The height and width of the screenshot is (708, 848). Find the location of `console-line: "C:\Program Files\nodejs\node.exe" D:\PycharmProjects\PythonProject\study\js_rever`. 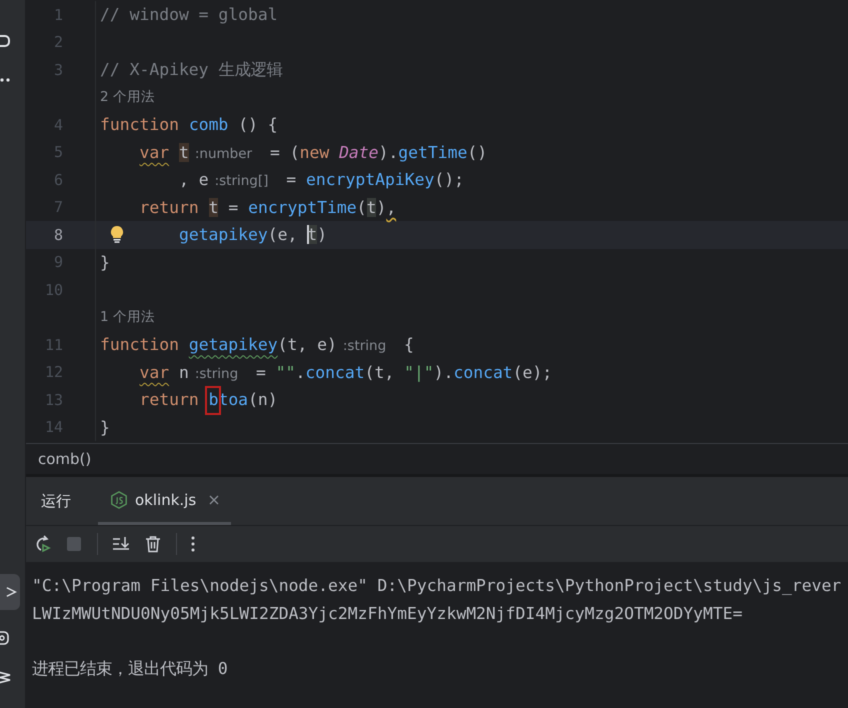

console-line: "C:\Program Files\nodejs\node.exe" D:\PycharmProjects\PythonProject\study\js_rever is located at coordinates (437, 586).